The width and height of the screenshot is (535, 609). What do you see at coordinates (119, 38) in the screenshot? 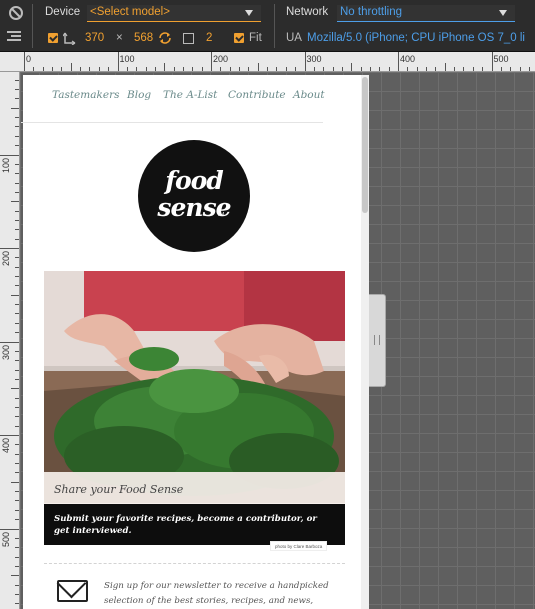
I see `times-sign: ×` at bounding box center [119, 38].